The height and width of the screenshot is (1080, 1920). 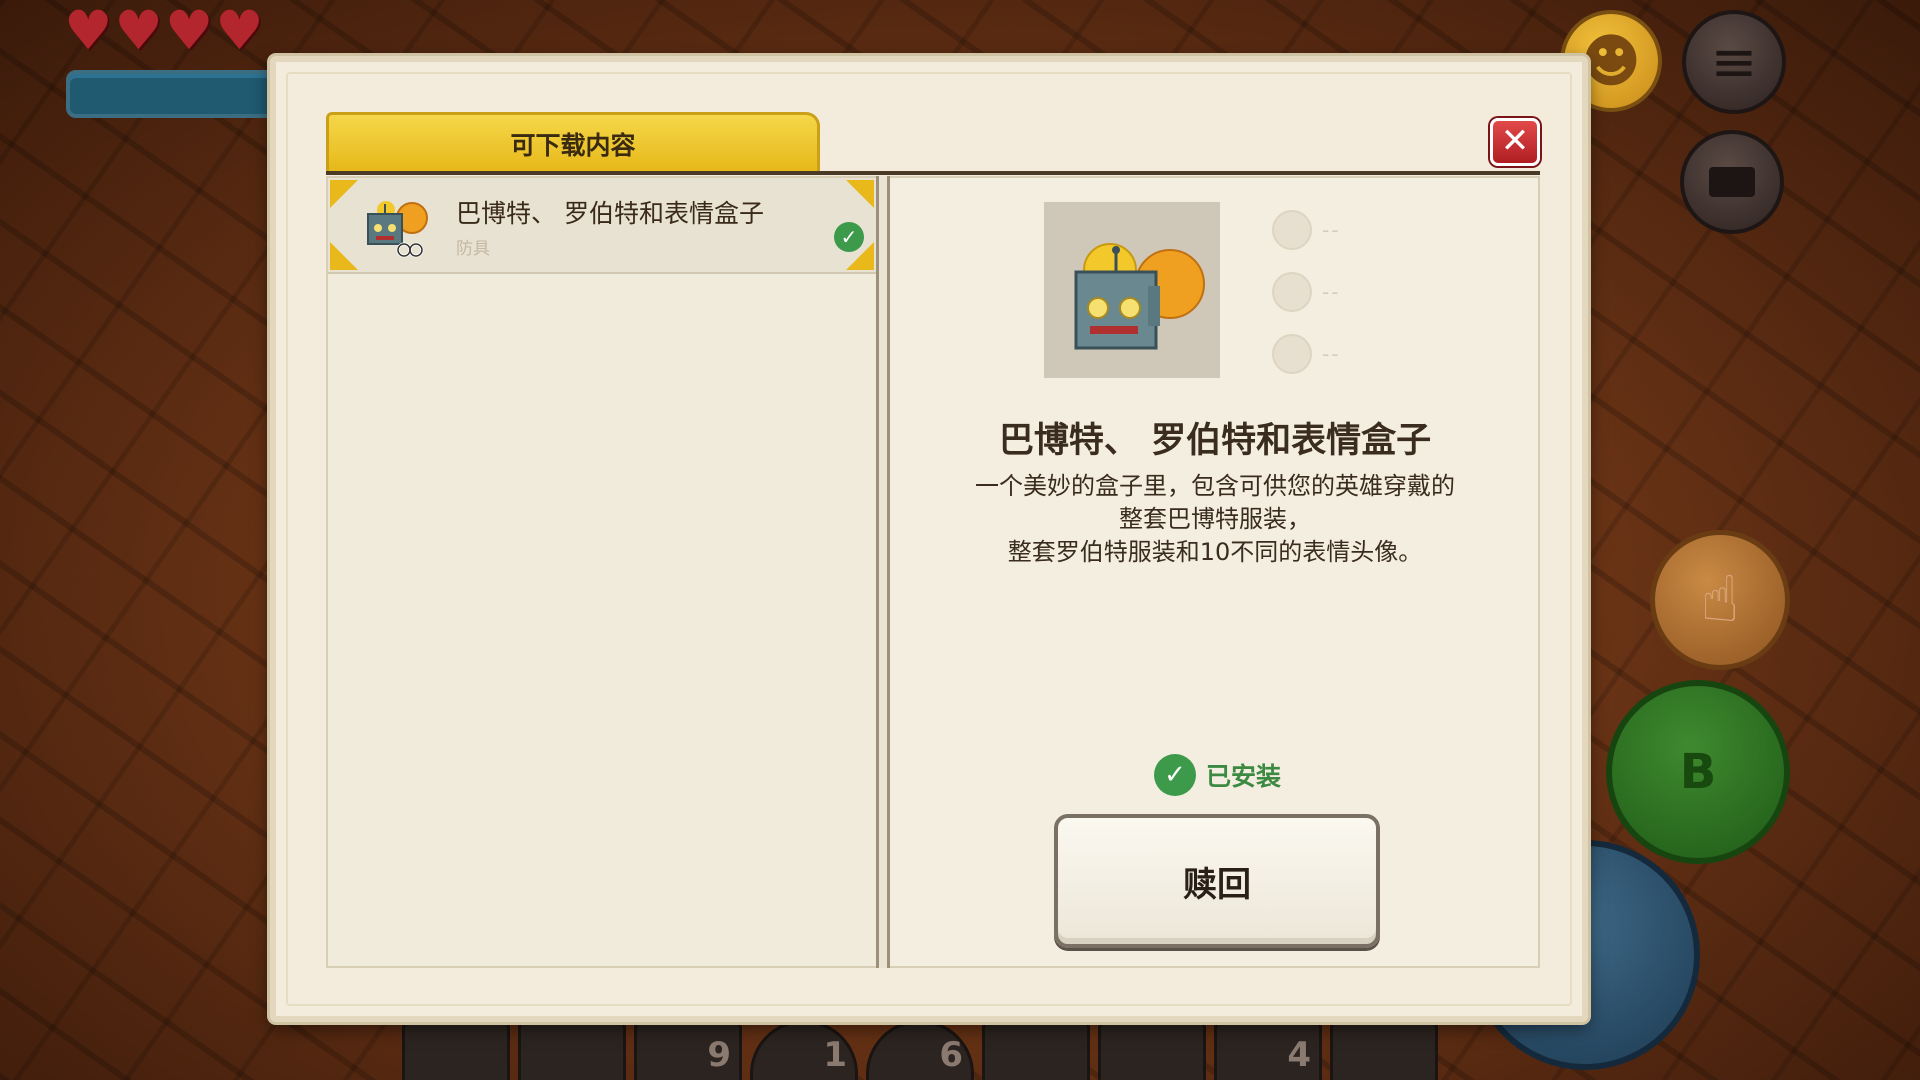 I want to click on robot-box-icon, so click(x=397, y=229).